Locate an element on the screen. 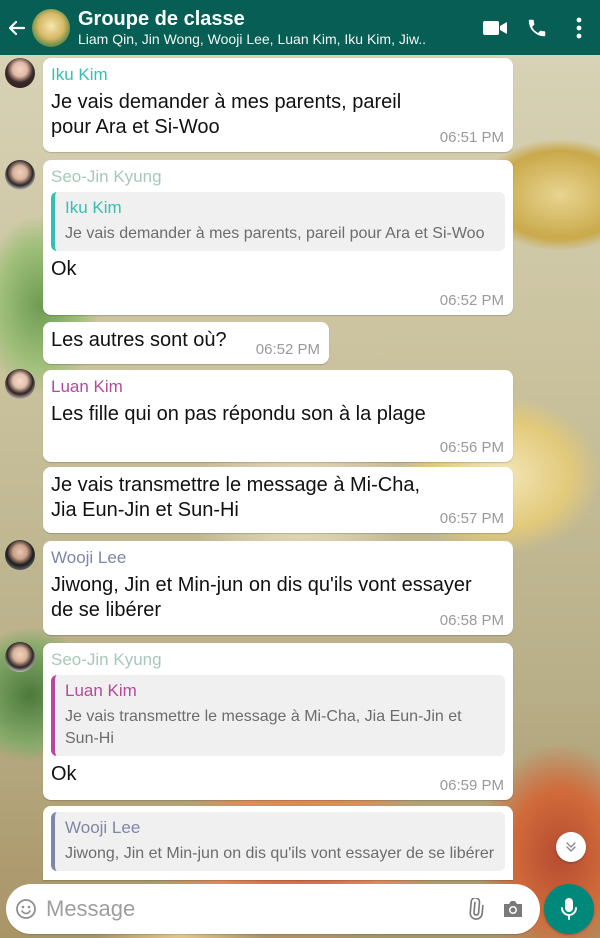 The height and width of the screenshot is (938, 600). message-time: 06:58 PM is located at coordinates (471, 620).